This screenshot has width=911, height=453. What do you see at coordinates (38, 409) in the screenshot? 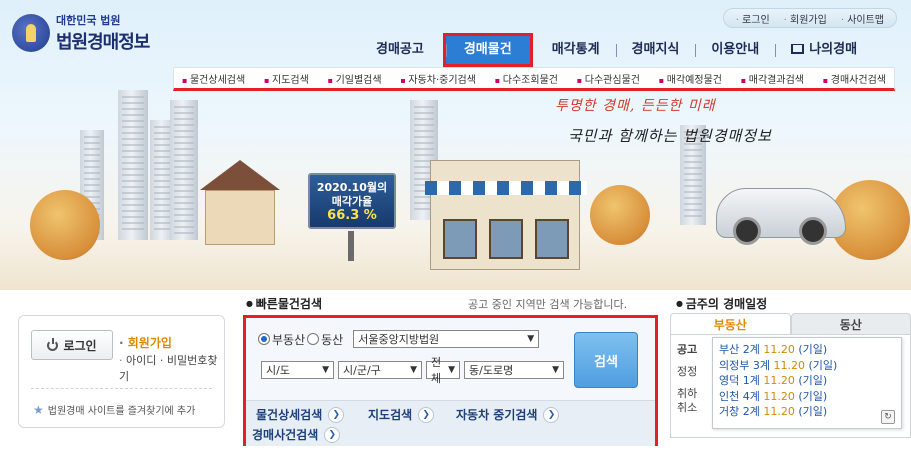
I see `star-icon: ★` at bounding box center [38, 409].